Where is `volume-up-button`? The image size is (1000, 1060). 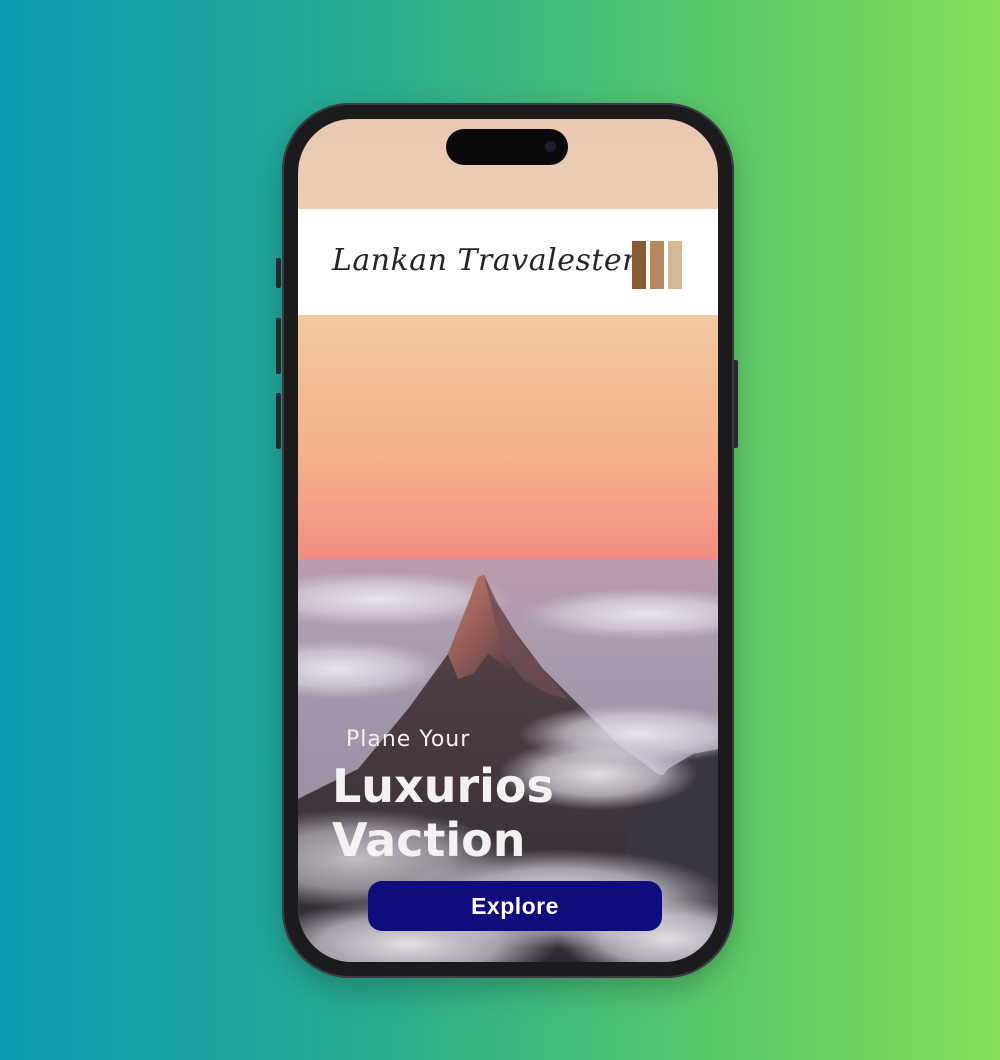 volume-up-button is located at coordinates (278, 346).